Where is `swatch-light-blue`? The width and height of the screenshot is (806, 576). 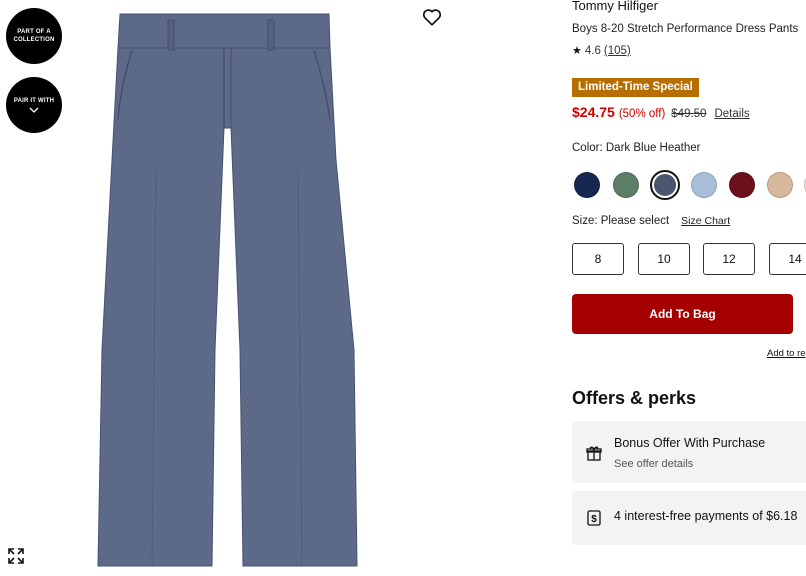 swatch-light-blue is located at coordinates (704, 185).